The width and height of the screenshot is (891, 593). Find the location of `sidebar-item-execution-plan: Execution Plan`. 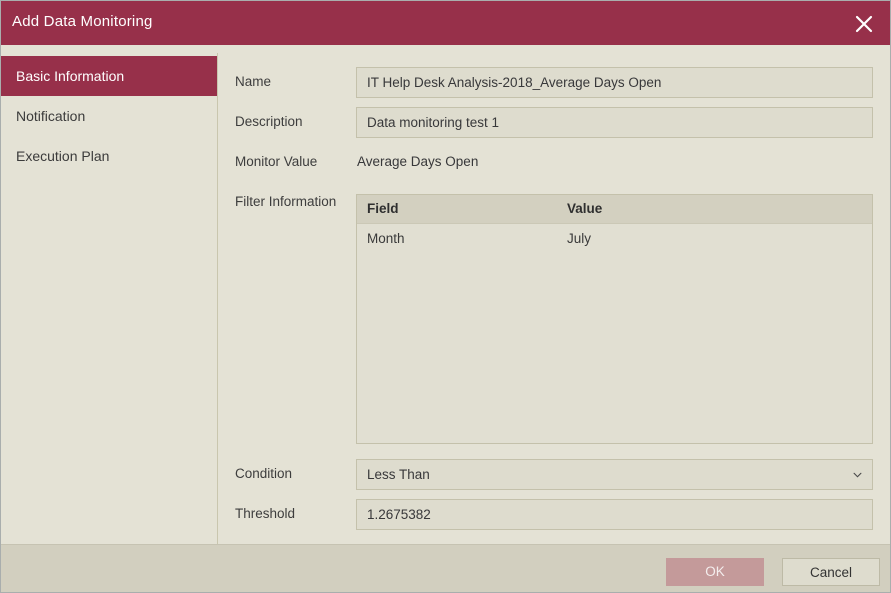

sidebar-item-execution-plan: Execution Plan is located at coordinates (109, 156).